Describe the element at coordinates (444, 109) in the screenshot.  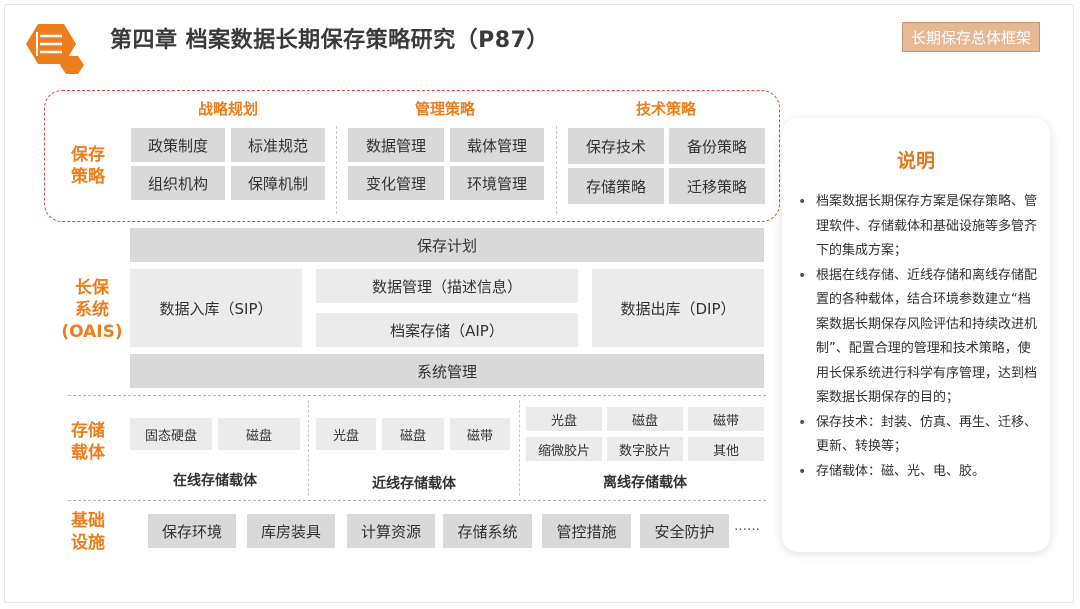
I see `strategy-group-title: 管理策略` at that location.